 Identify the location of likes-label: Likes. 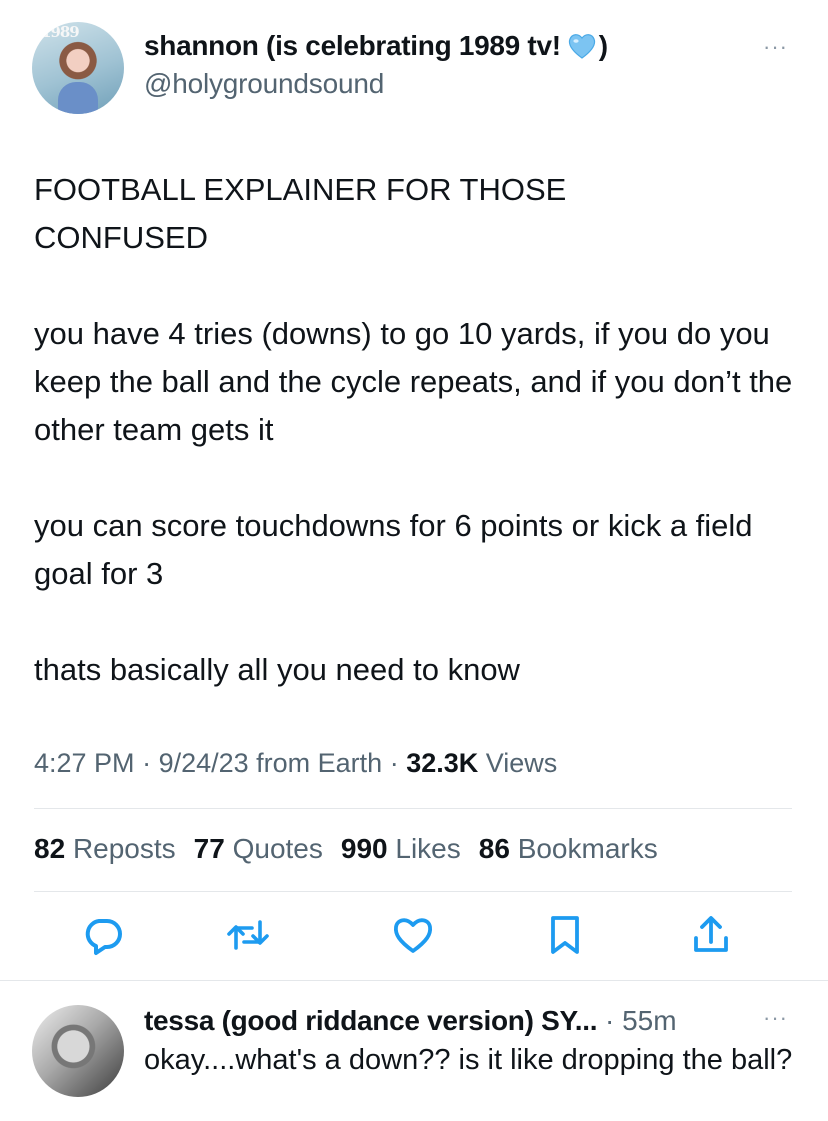
(428, 848).